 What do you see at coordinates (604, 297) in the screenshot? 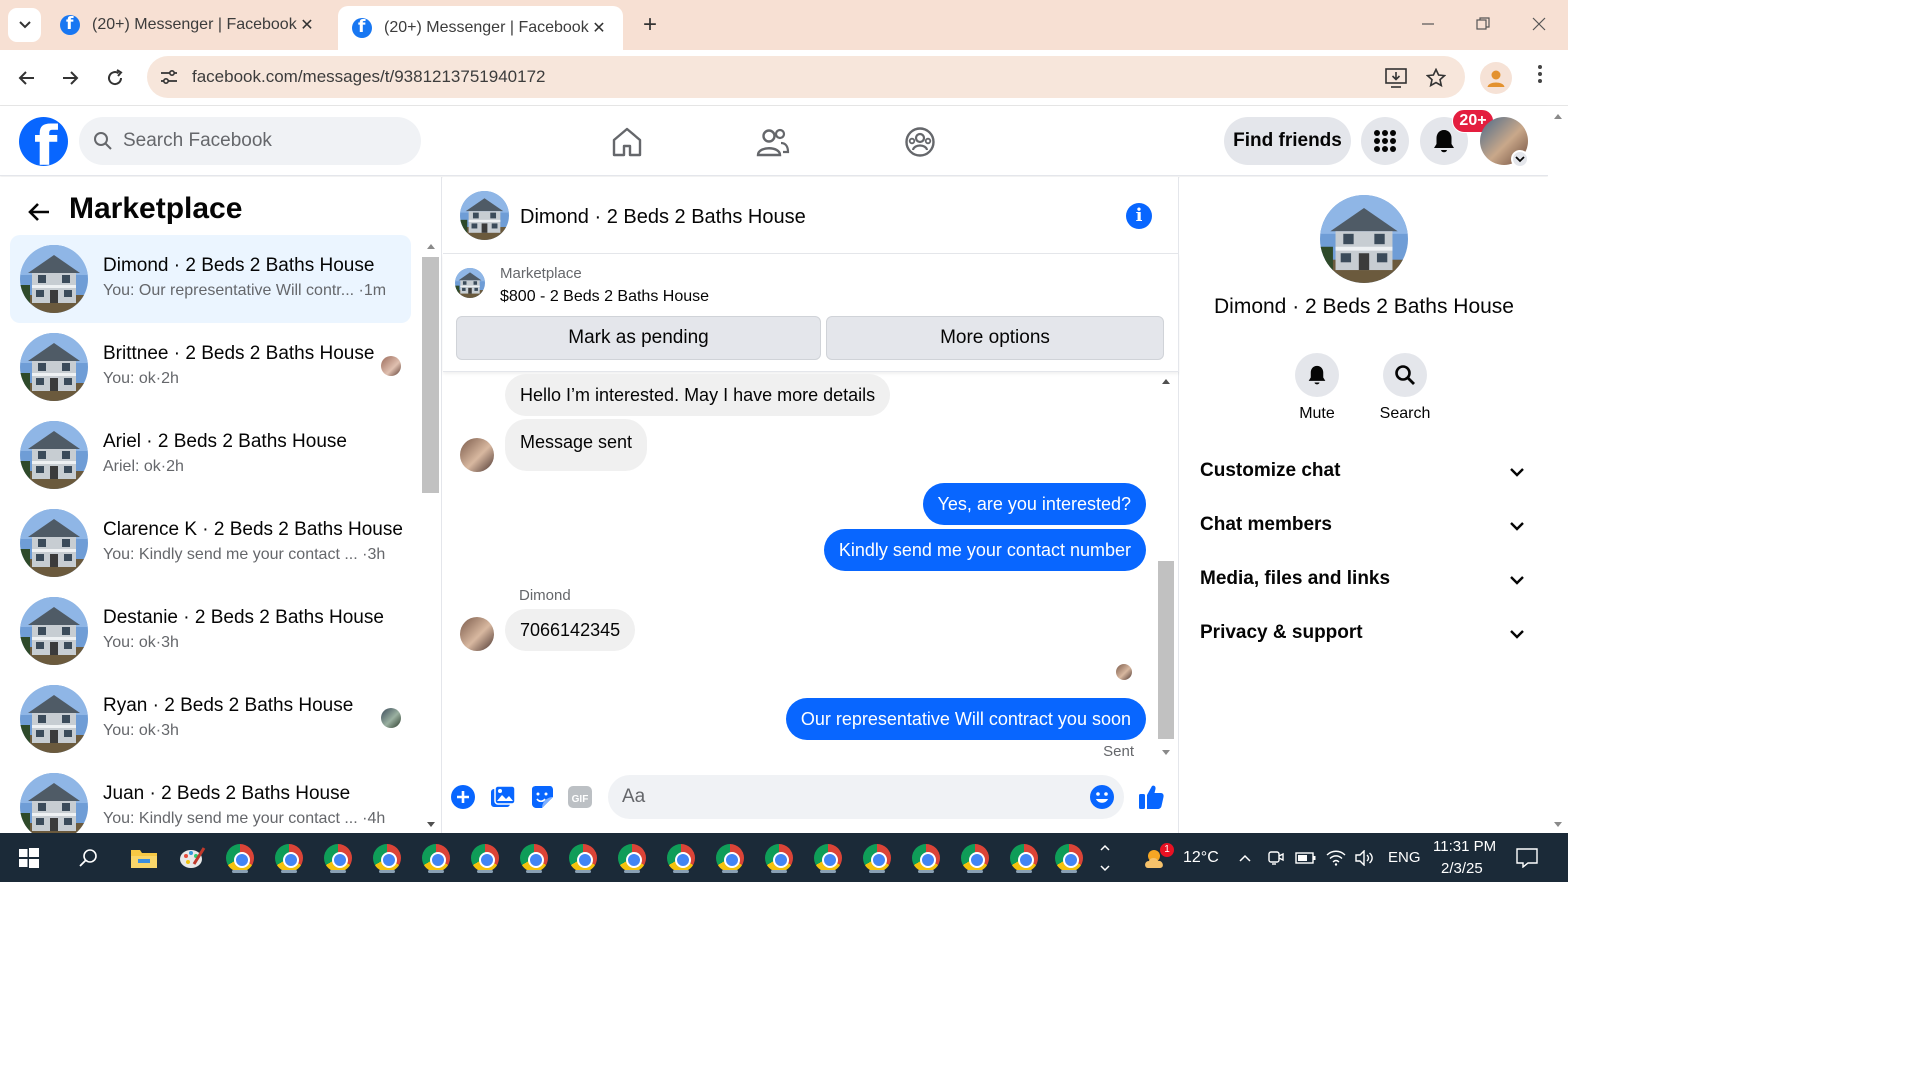
I see `listing-title: $800 - 2 Beds 2 Baths House` at bounding box center [604, 297].